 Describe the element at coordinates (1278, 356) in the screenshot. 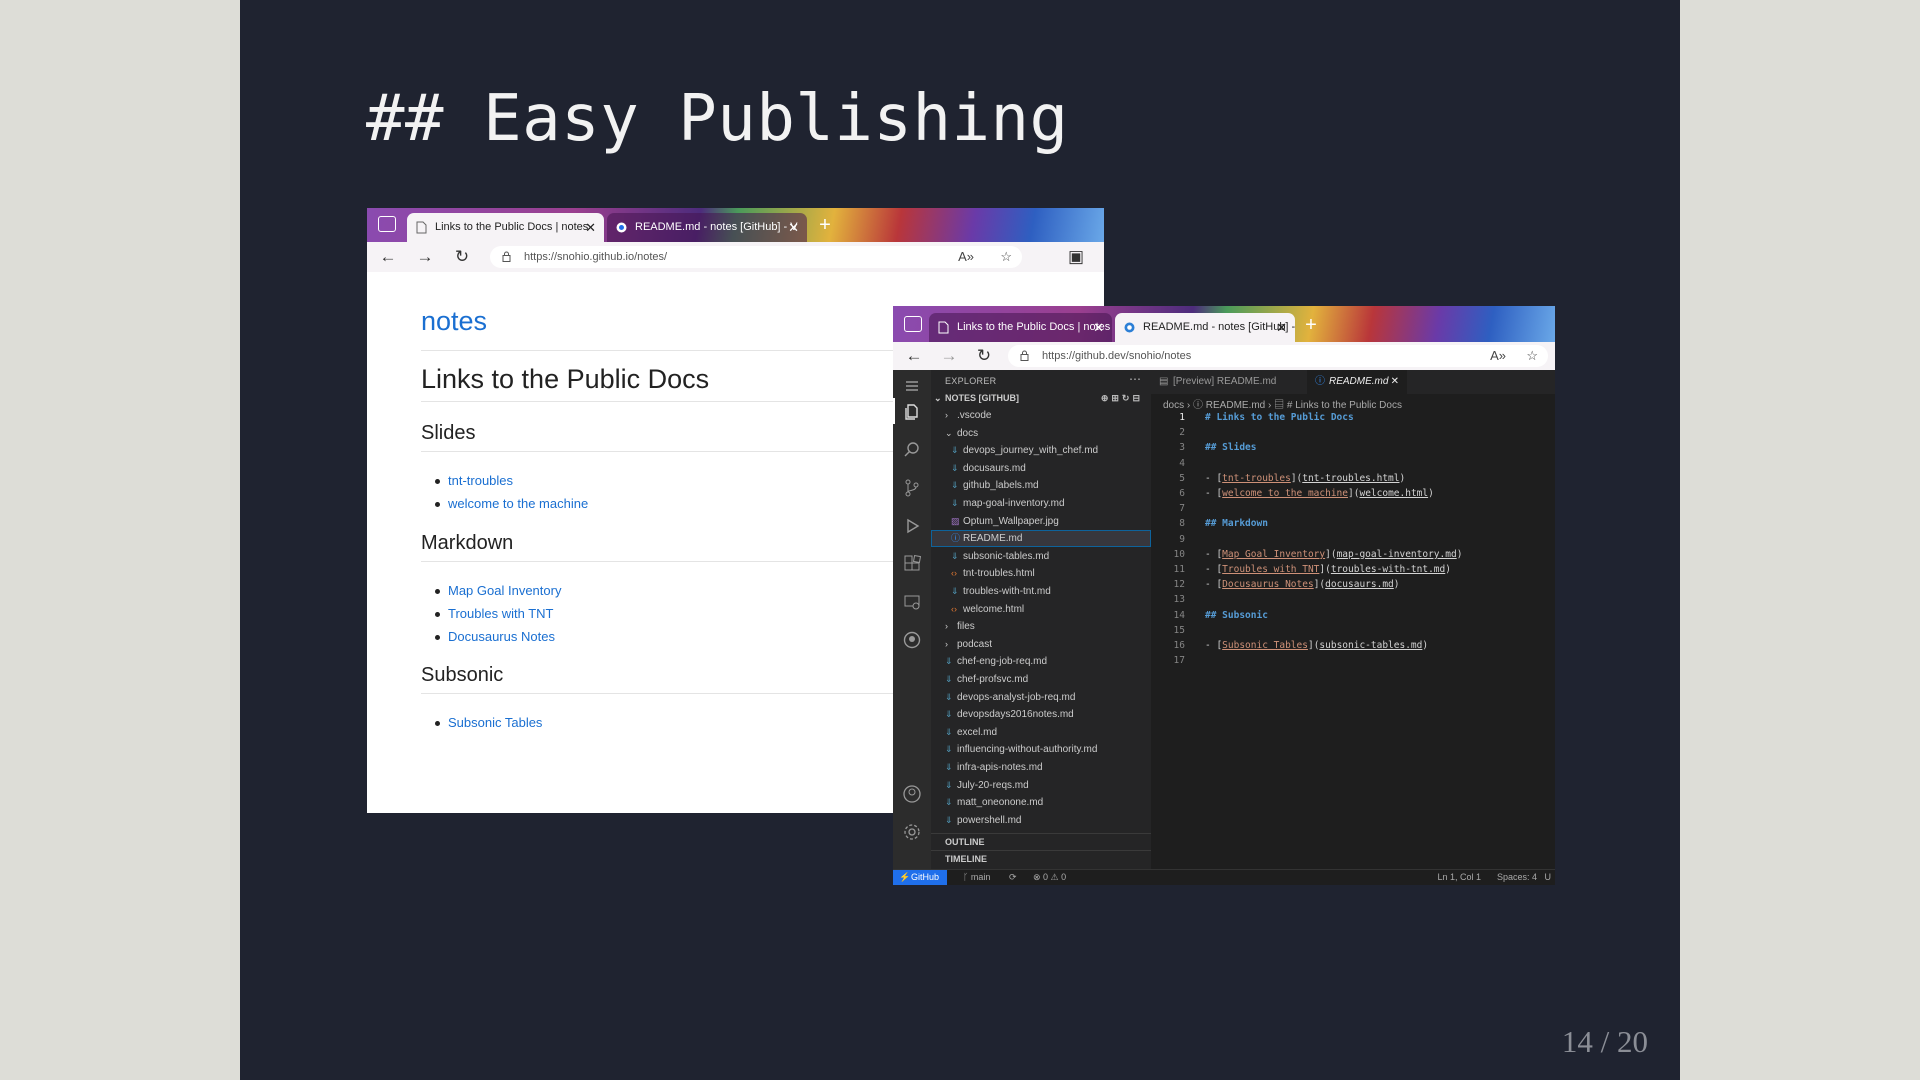

I see `url-field: https://github.dev/snohio/notes A» ☆` at that location.